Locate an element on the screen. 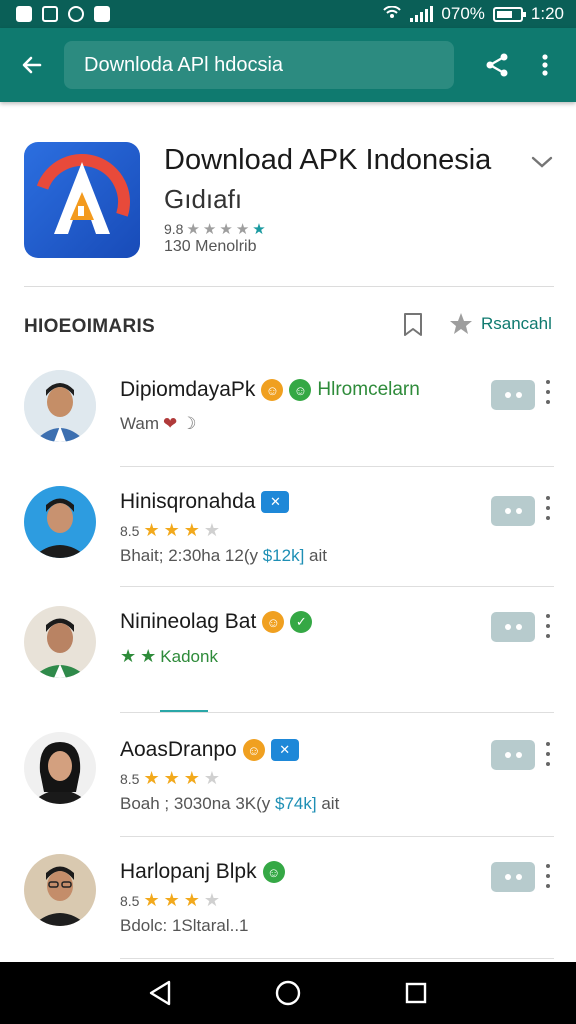 The height and width of the screenshot is (1024, 576). battery-icon is located at coordinates (509, 14).